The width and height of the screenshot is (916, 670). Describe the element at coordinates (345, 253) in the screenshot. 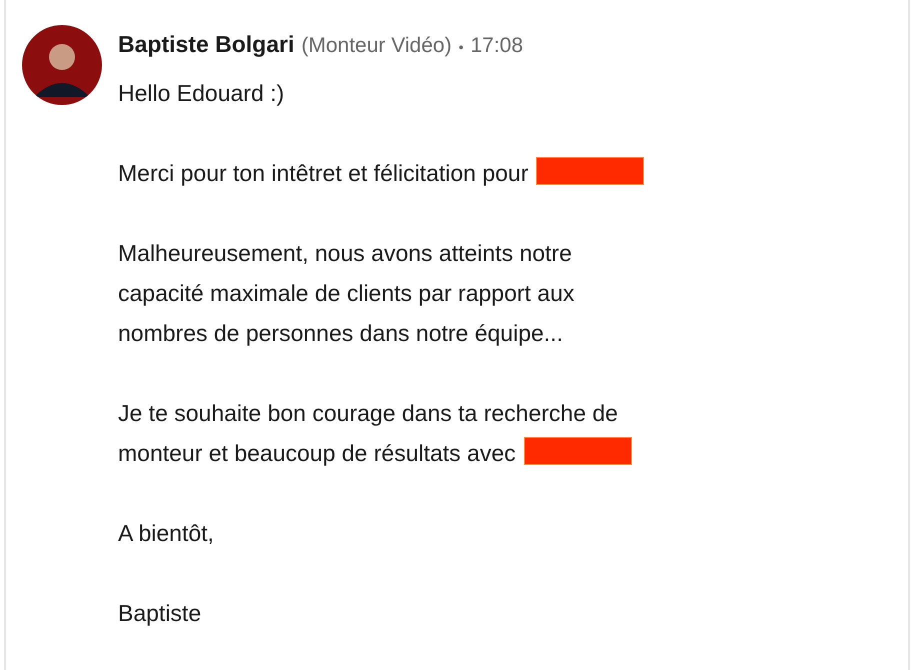

I see `message-line: Malheureusement, nous avons atteints notre` at that location.